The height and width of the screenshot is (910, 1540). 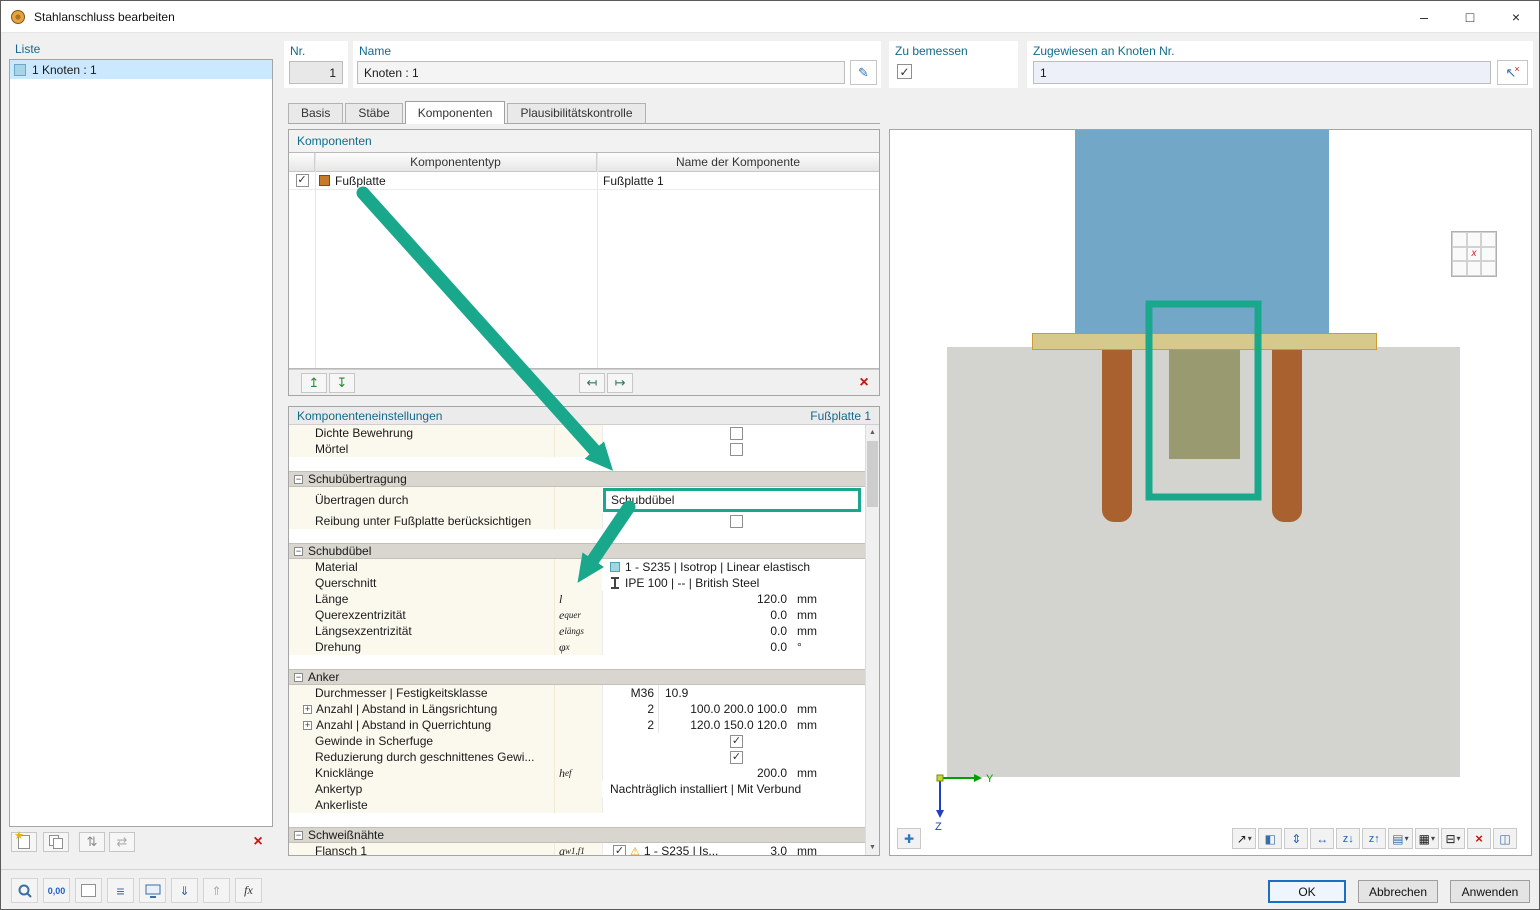 I want to click on setting-row-querschnitt: Querschnitt IPE 100 | -- | British Steel, so click(x=578, y=583).